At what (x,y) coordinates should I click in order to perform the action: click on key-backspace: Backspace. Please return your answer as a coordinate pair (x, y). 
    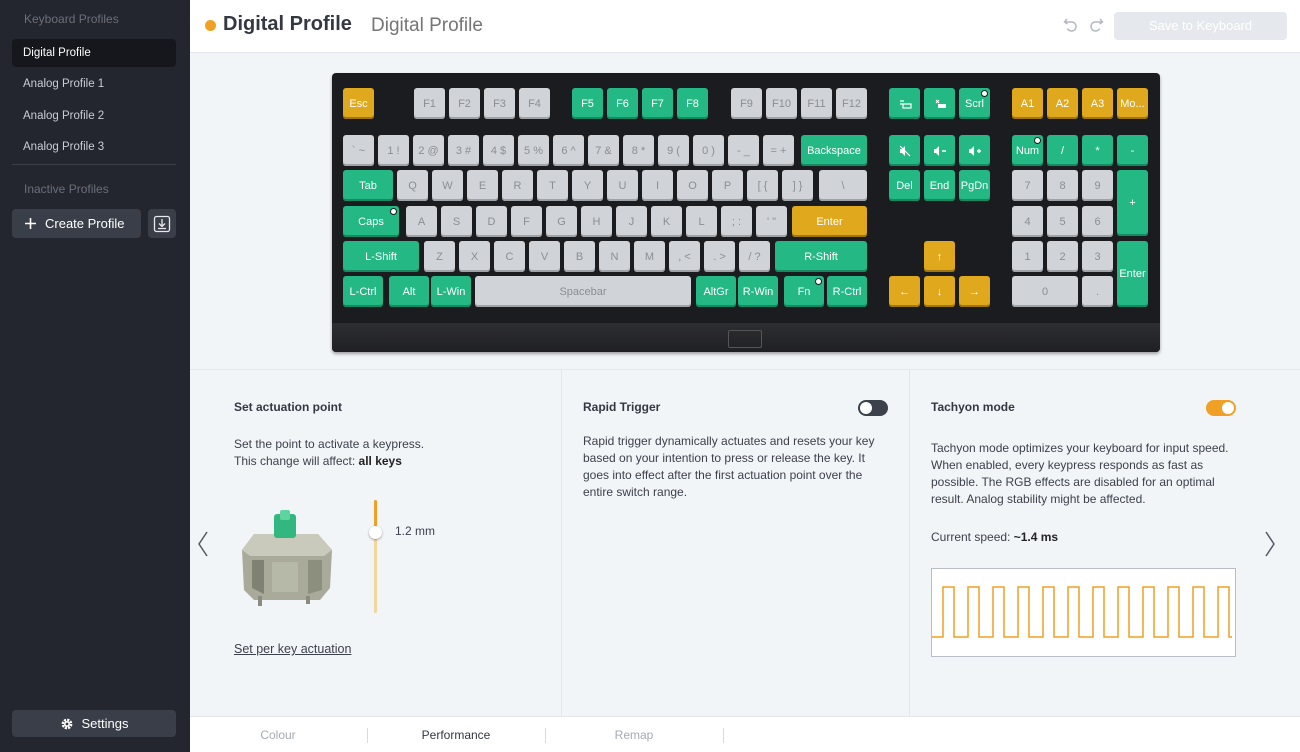
    Looking at the image, I should click on (834, 150).